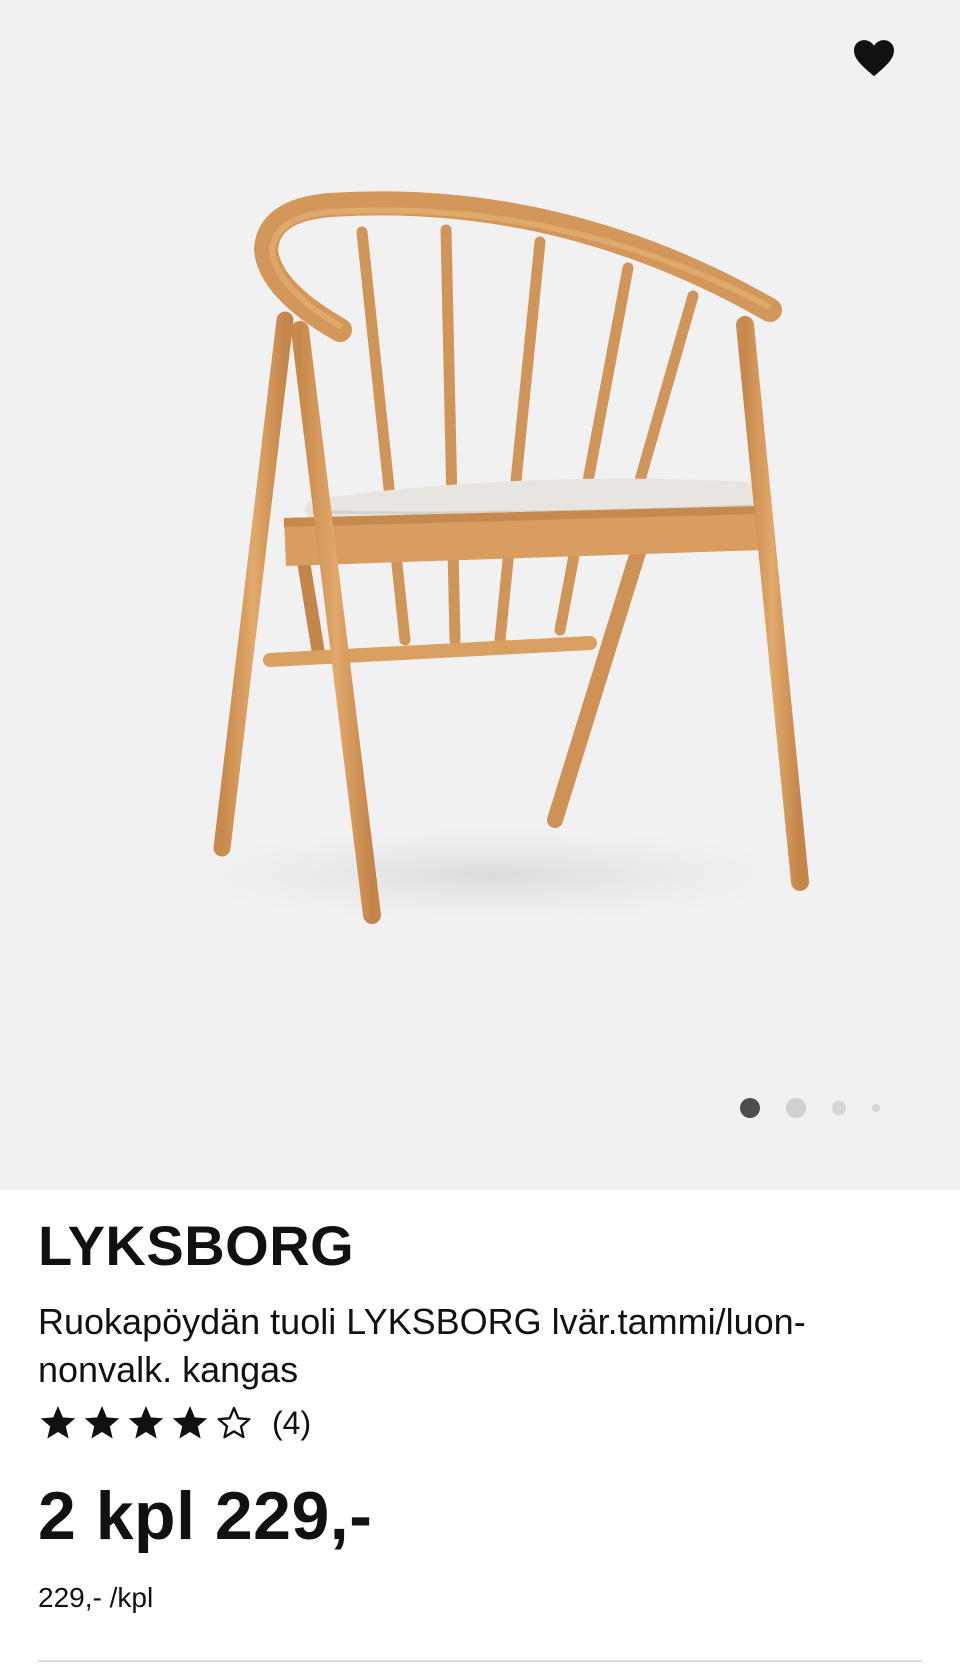 This screenshot has height=1670, width=960. I want to click on product-brand-title: LYKSBORG, so click(196, 1245).